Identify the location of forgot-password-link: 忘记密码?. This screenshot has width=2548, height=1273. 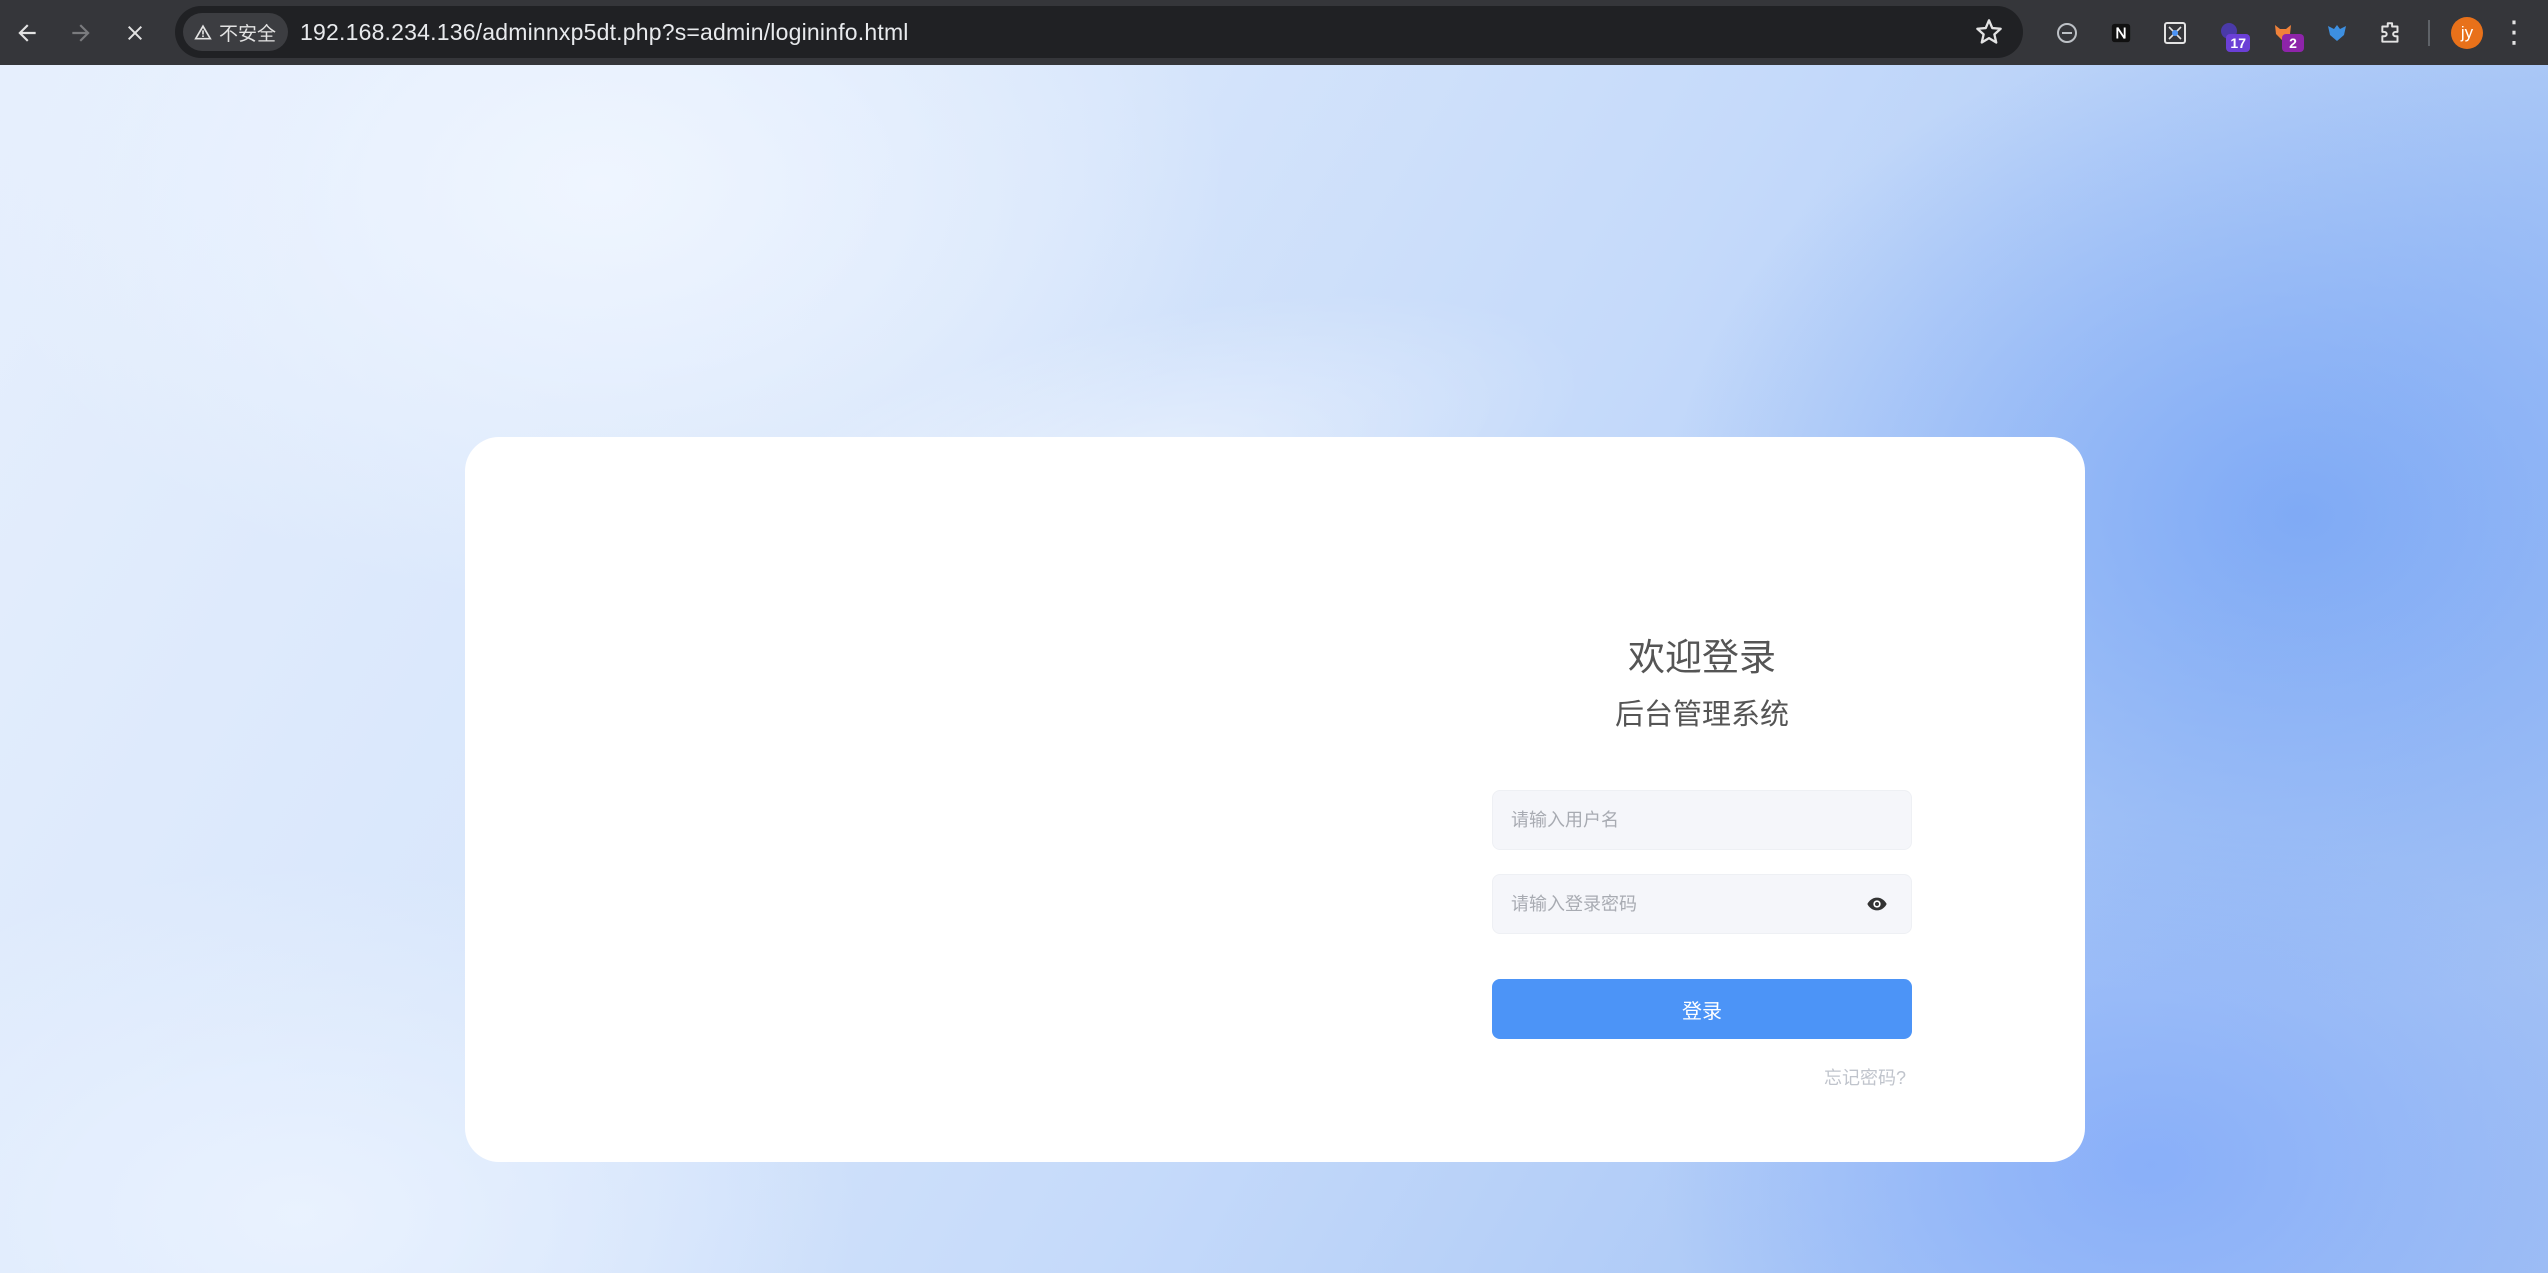
(1865, 1077).